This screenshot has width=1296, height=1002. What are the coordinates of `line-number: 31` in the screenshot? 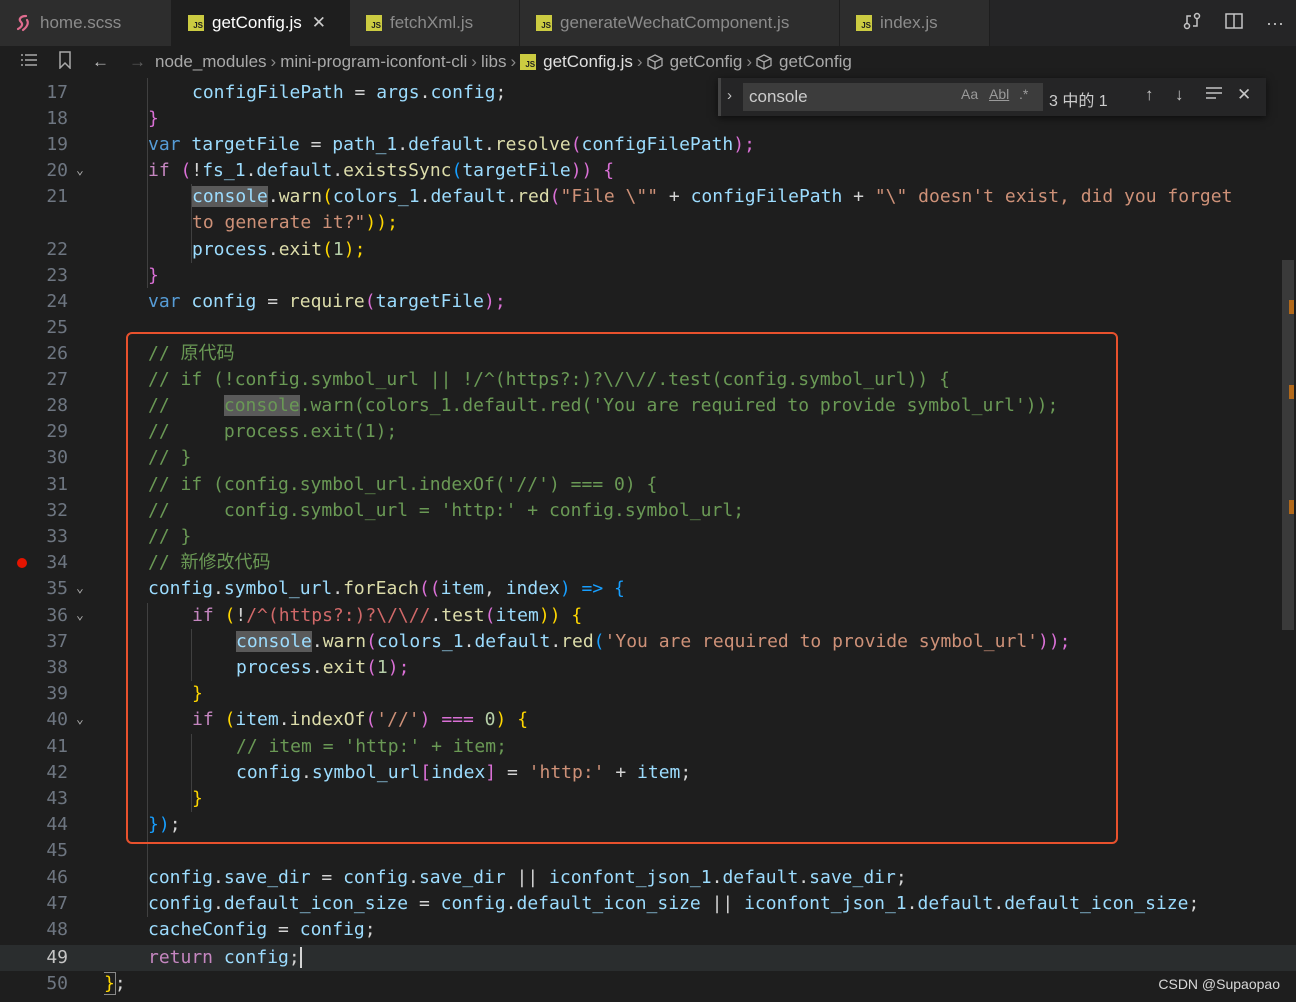 It's located at (57, 484).